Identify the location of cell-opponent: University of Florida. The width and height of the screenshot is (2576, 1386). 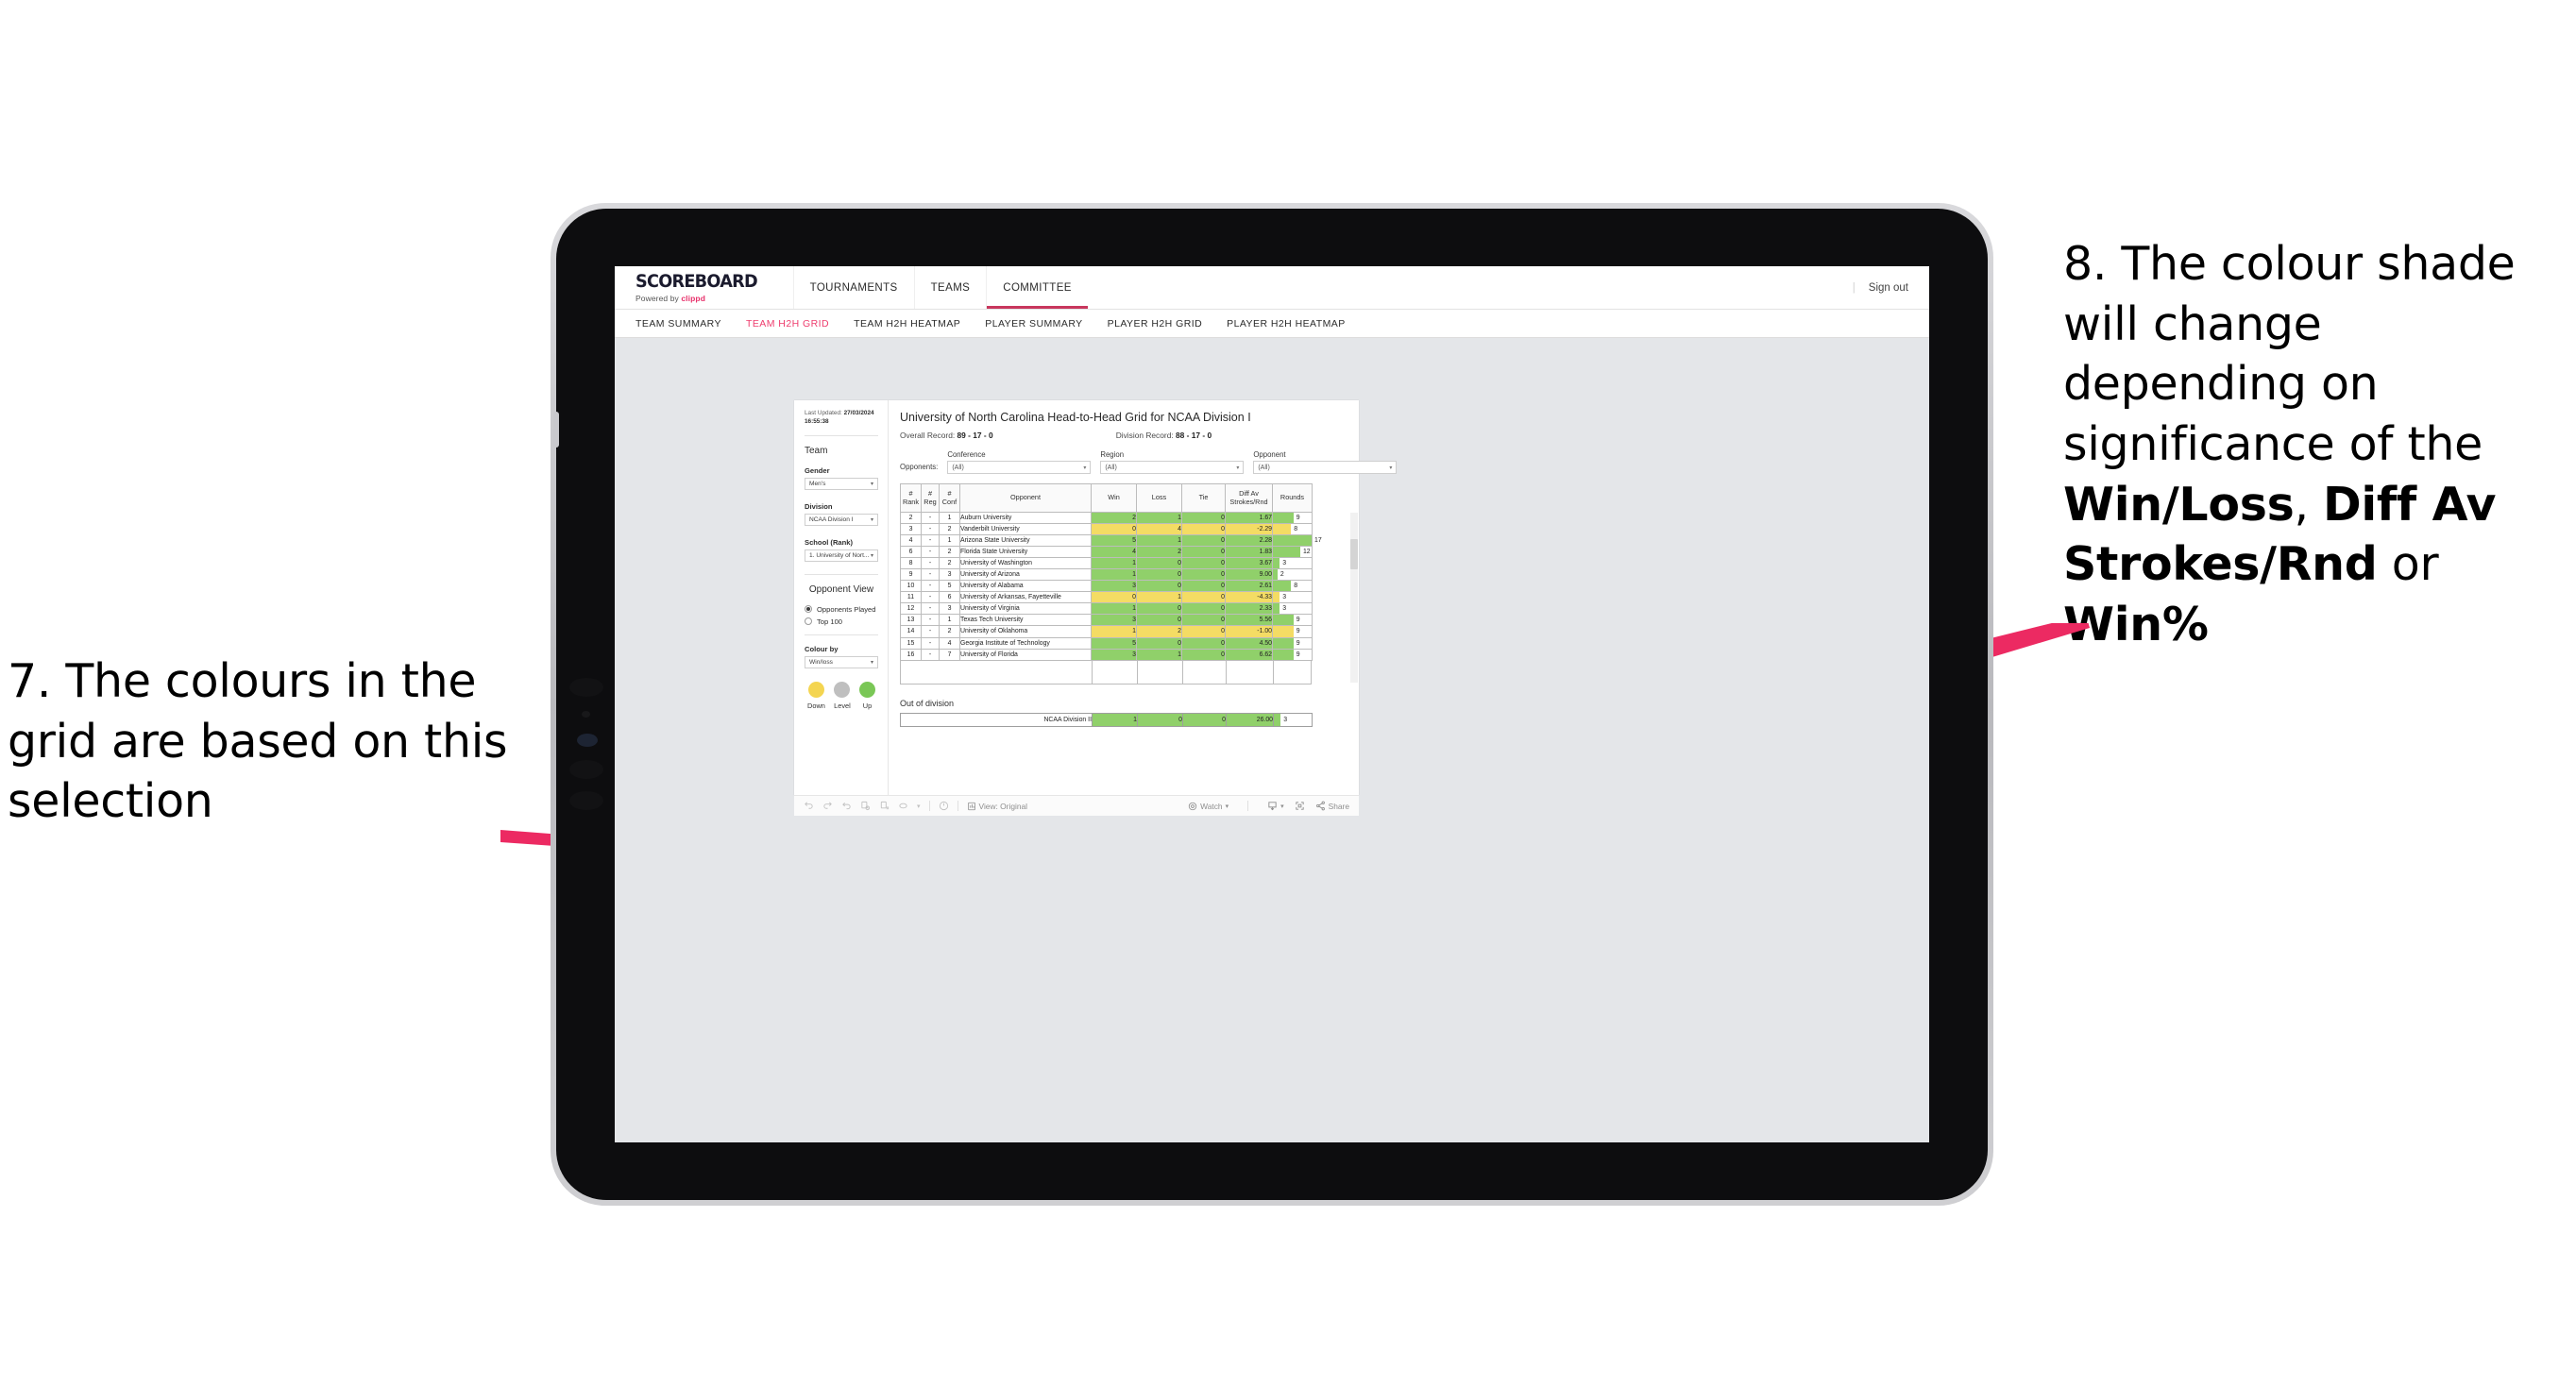
(1025, 655).